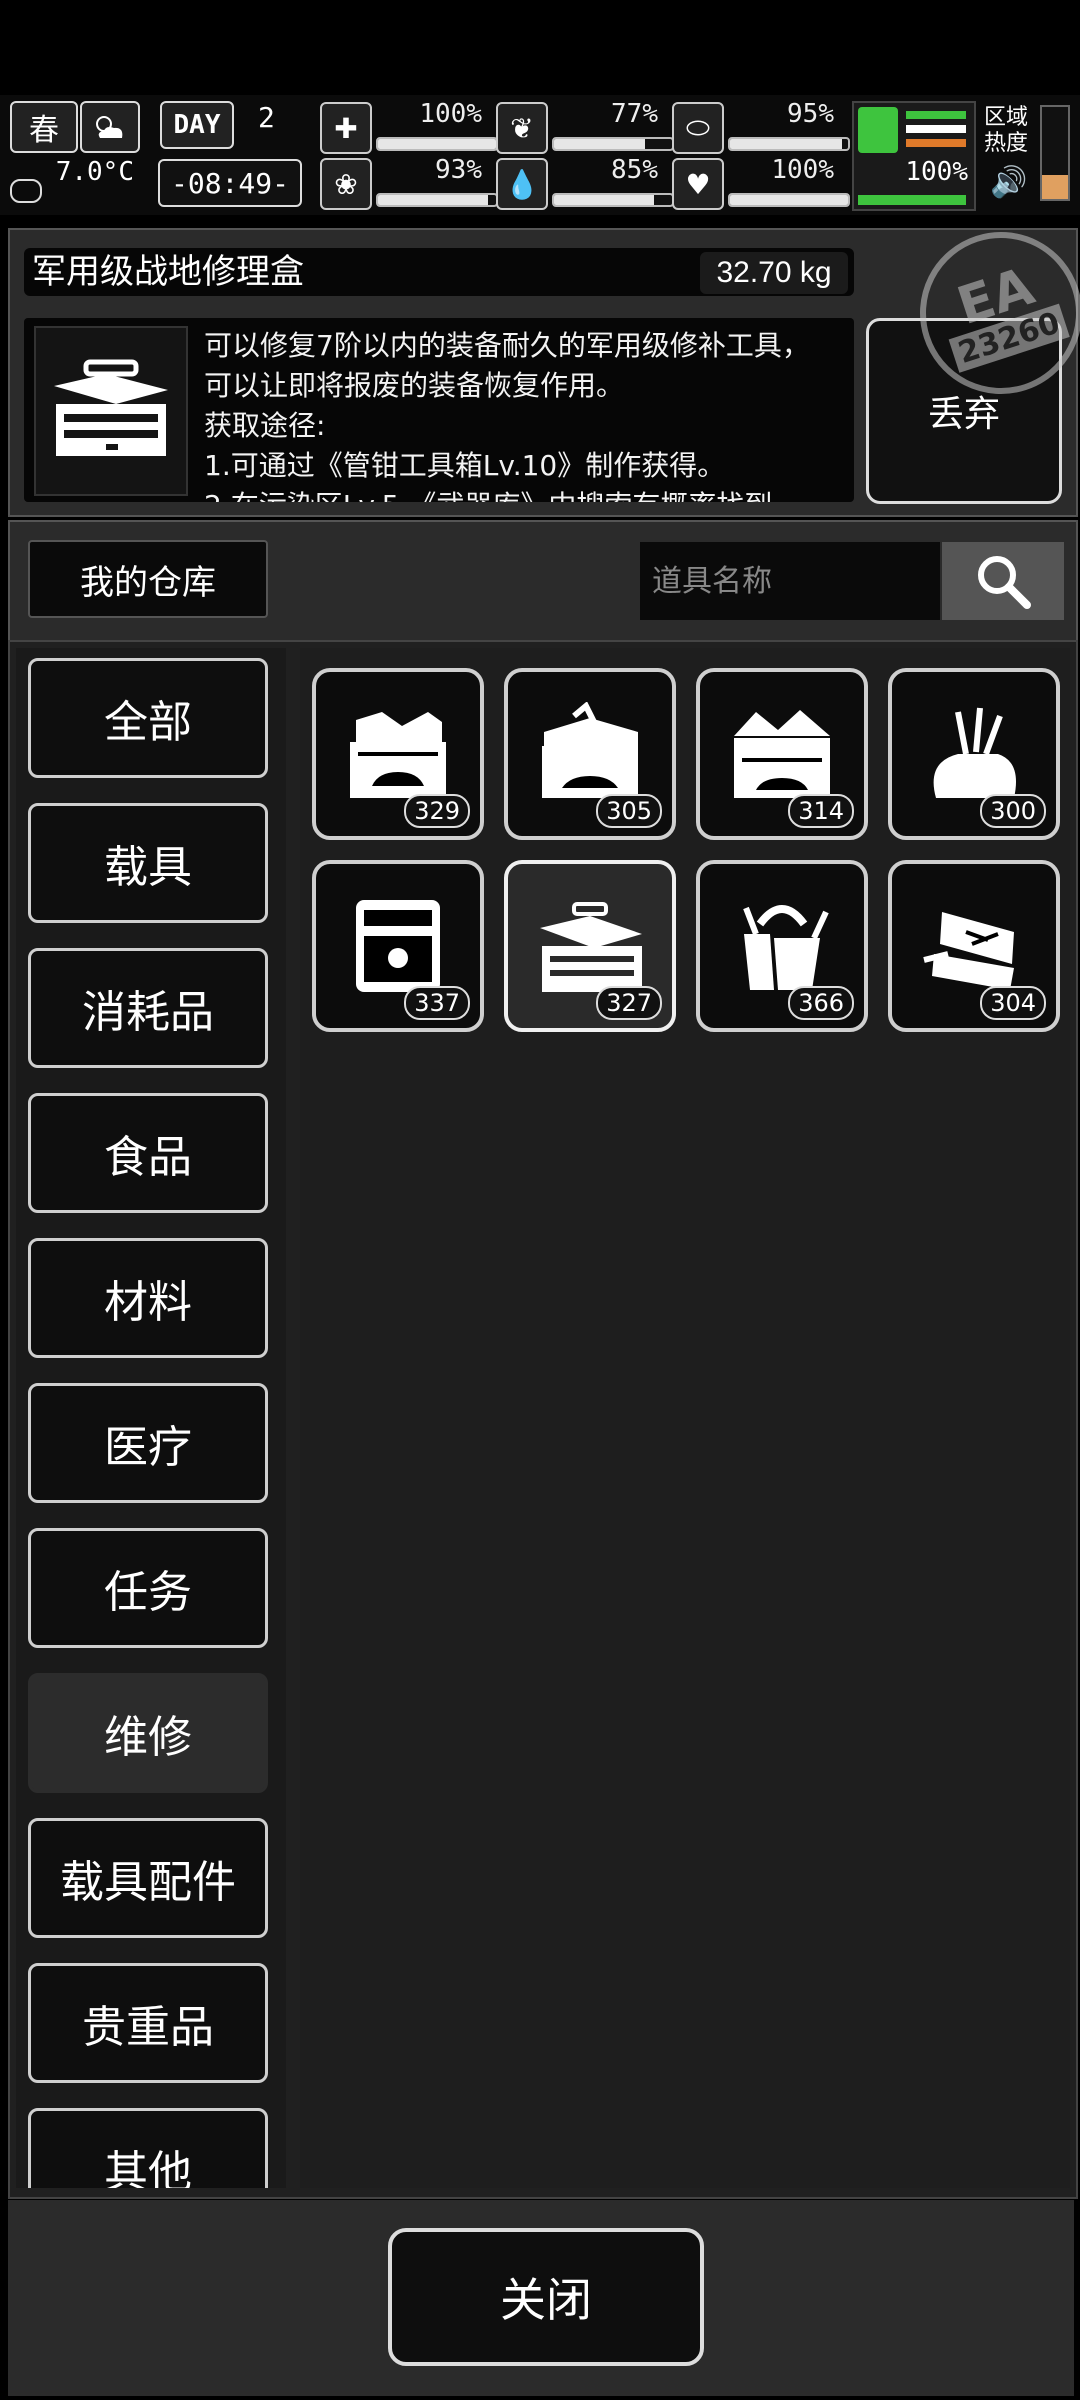 This screenshot has width=1080, height=2400. What do you see at coordinates (148, 1298) in the screenshot?
I see `category-materials: 材料` at bounding box center [148, 1298].